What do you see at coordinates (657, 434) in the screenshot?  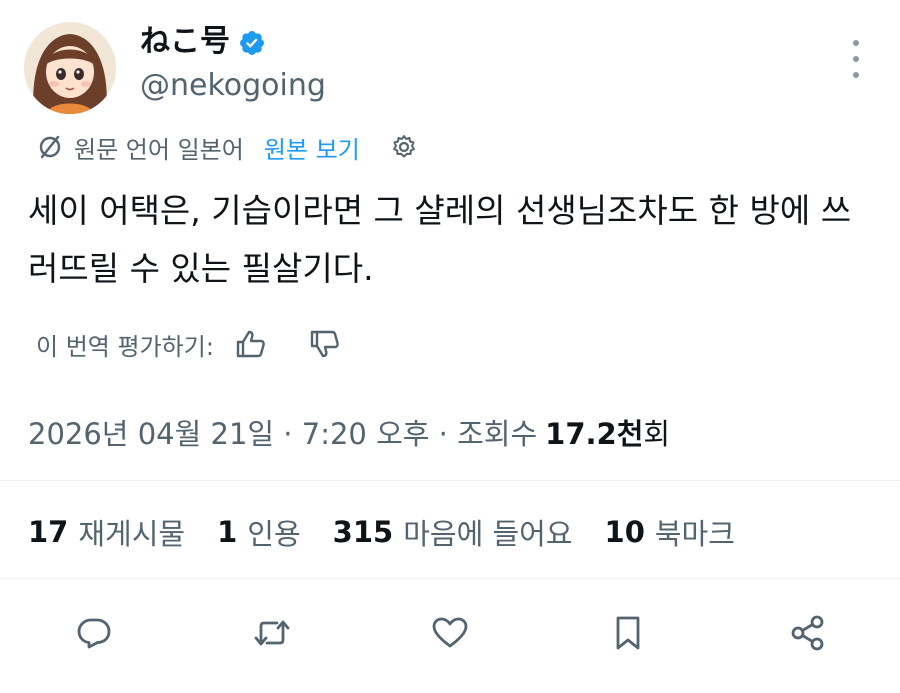 I see `views-unit: 회` at bounding box center [657, 434].